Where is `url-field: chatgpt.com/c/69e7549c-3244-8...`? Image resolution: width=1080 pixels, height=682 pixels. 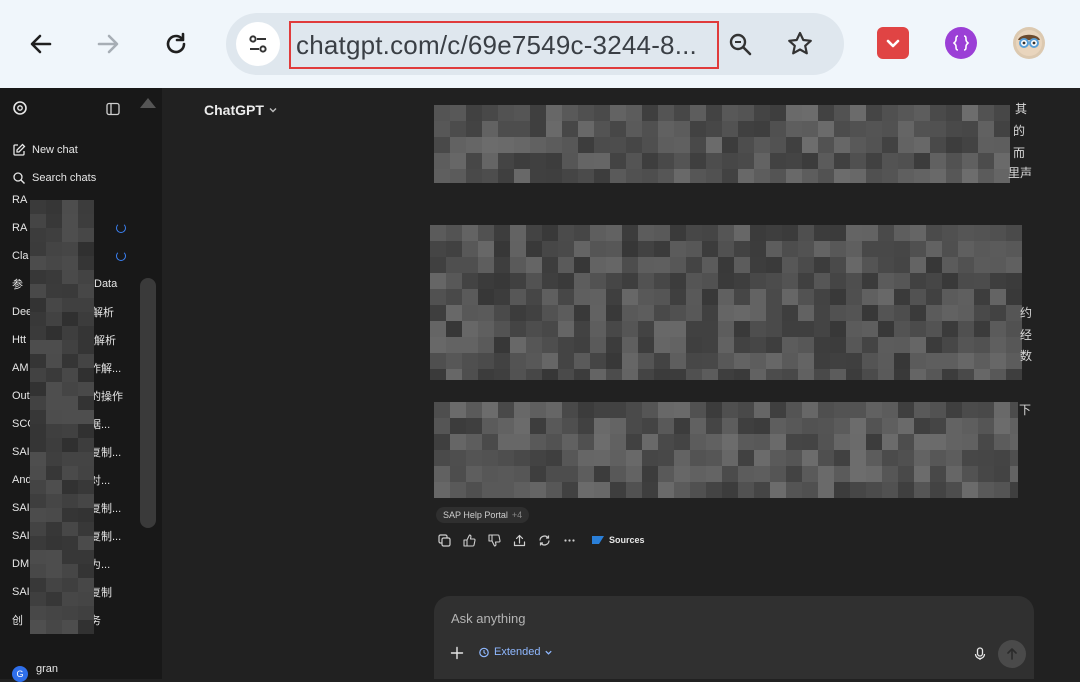
url-field: chatgpt.com/c/69e7549c-3244-8... is located at coordinates (504, 45).